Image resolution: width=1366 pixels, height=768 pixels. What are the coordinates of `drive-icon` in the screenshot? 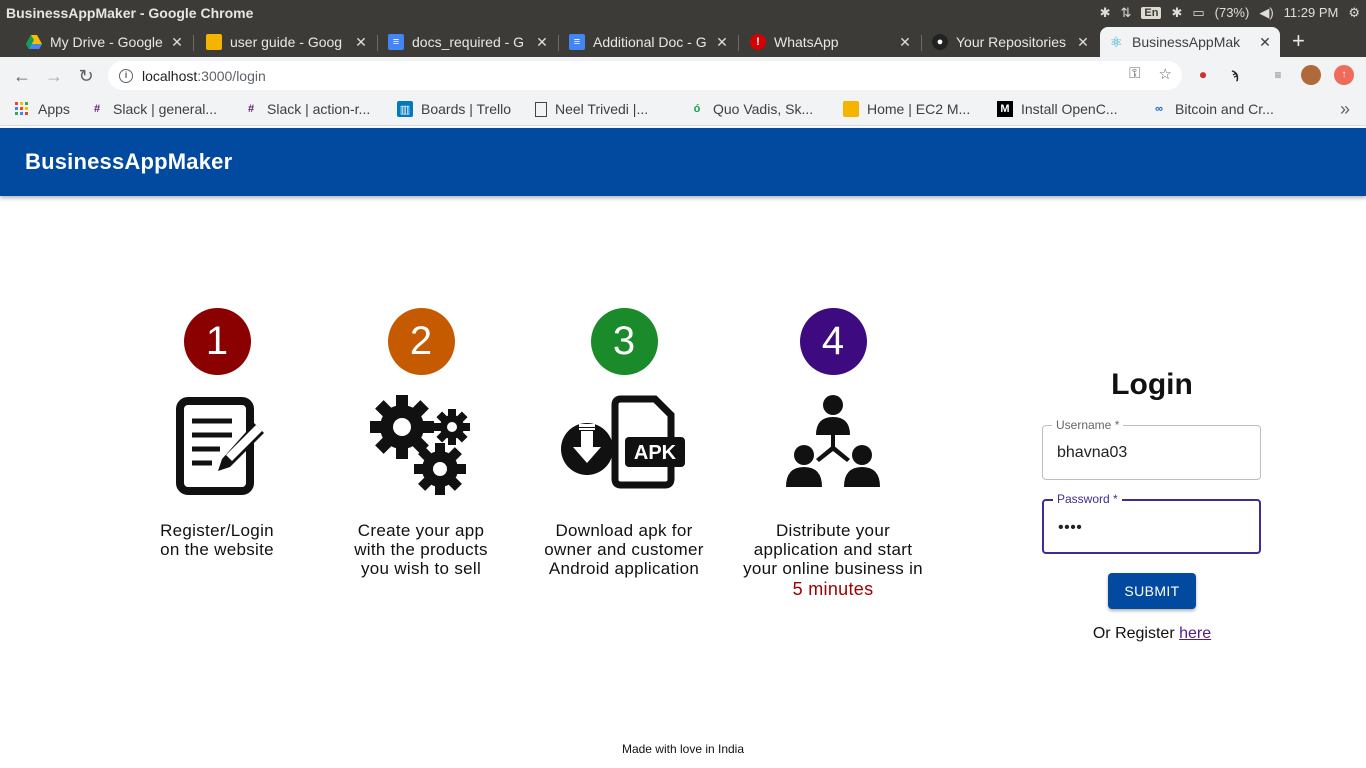 It's located at (34, 42).